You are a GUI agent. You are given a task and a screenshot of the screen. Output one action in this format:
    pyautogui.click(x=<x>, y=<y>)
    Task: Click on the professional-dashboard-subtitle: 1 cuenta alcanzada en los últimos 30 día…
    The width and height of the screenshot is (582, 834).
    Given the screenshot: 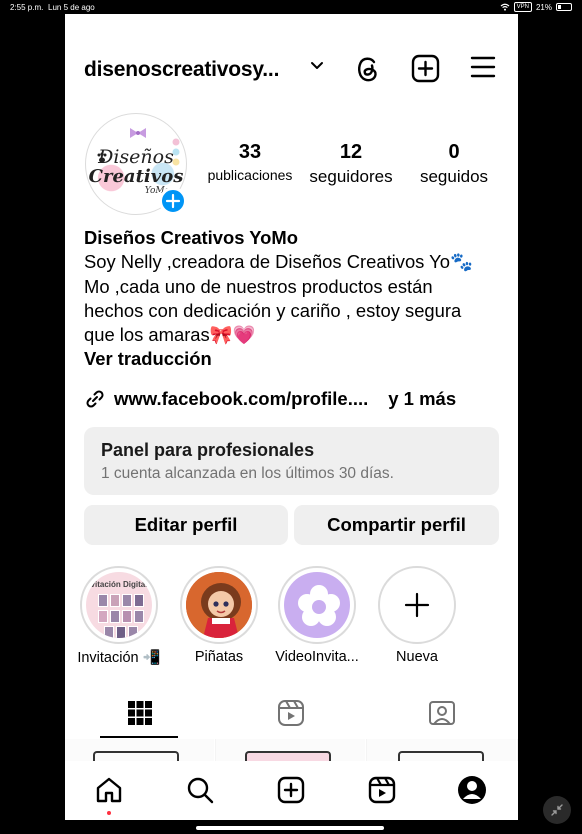 What is the action you would take?
    pyautogui.click(x=247, y=473)
    